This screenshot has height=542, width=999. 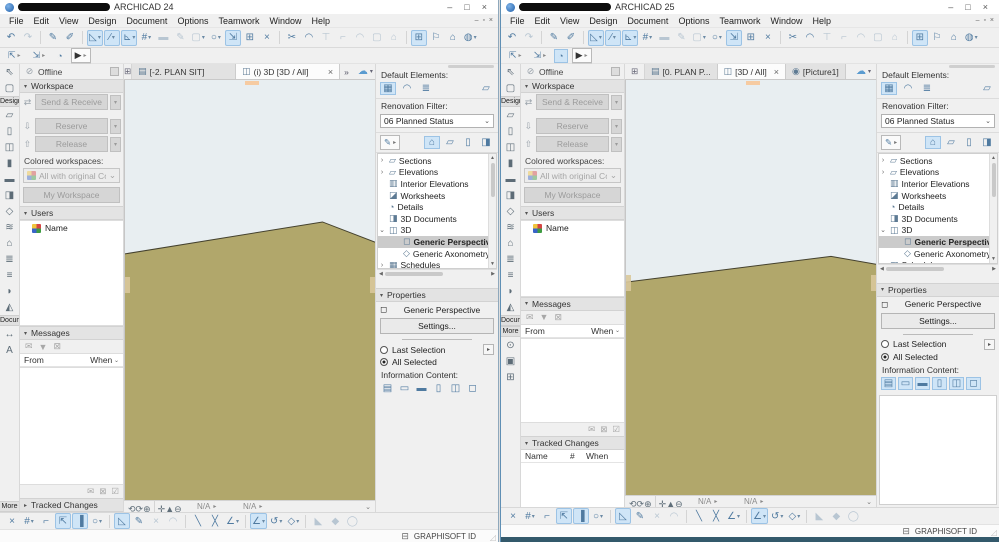 What do you see at coordinates (293, 521) in the screenshot?
I see `magic-wand-icon: ◇ ▾` at bounding box center [293, 521].